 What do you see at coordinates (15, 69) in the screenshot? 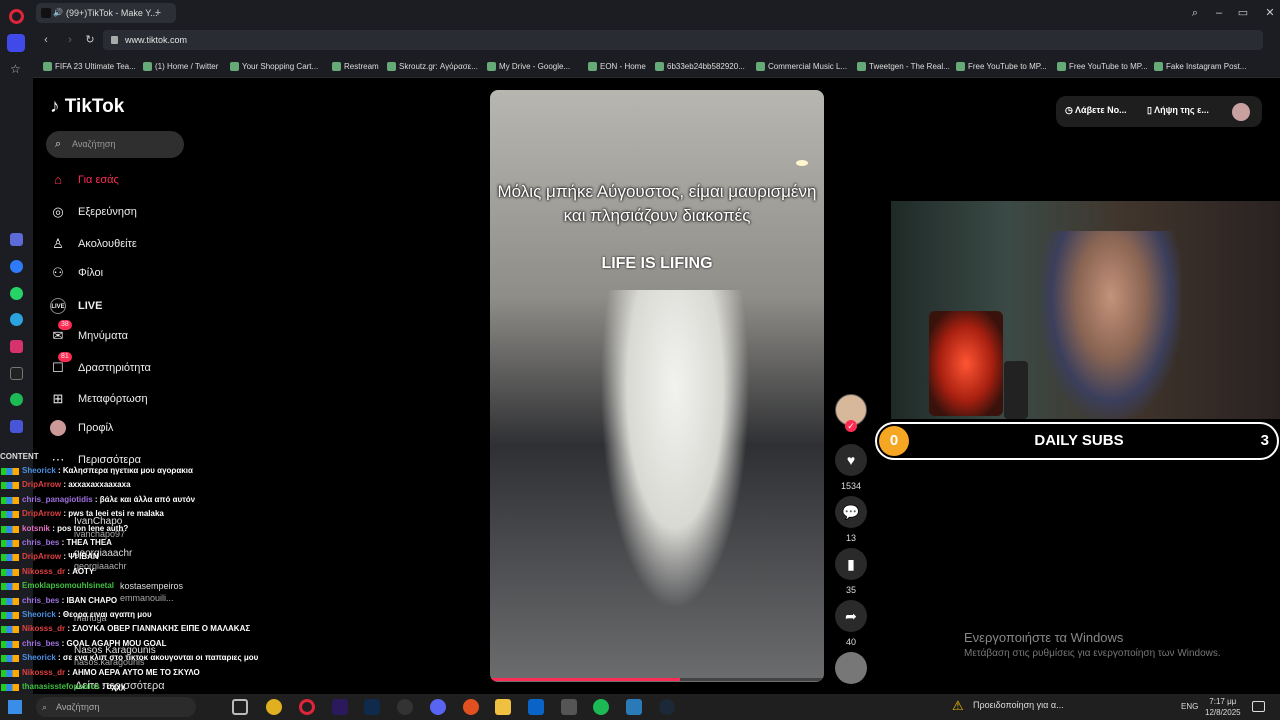
I see `star-sidebar-icon: ☆` at bounding box center [15, 69].